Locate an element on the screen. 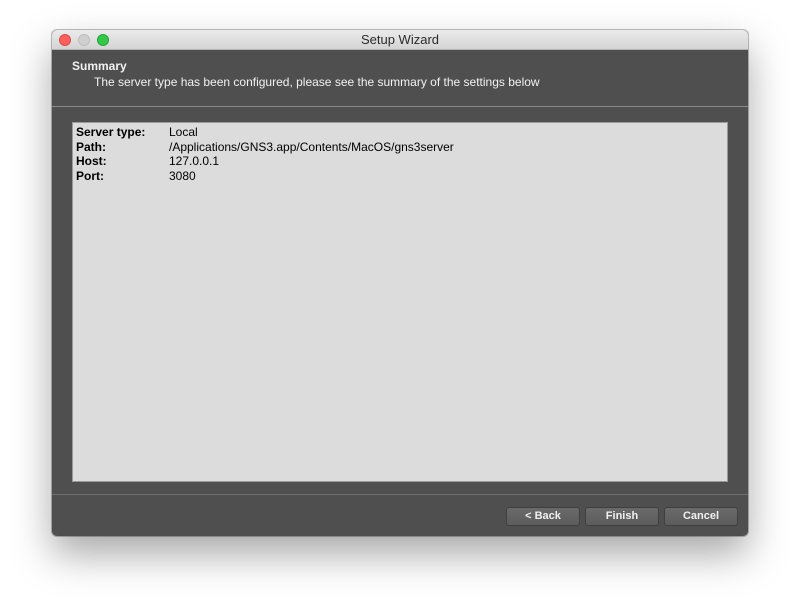 The height and width of the screenshot is (610, 800). summary-row-host: Host: 127.0.0.1 is located at coordinates (400, 161).